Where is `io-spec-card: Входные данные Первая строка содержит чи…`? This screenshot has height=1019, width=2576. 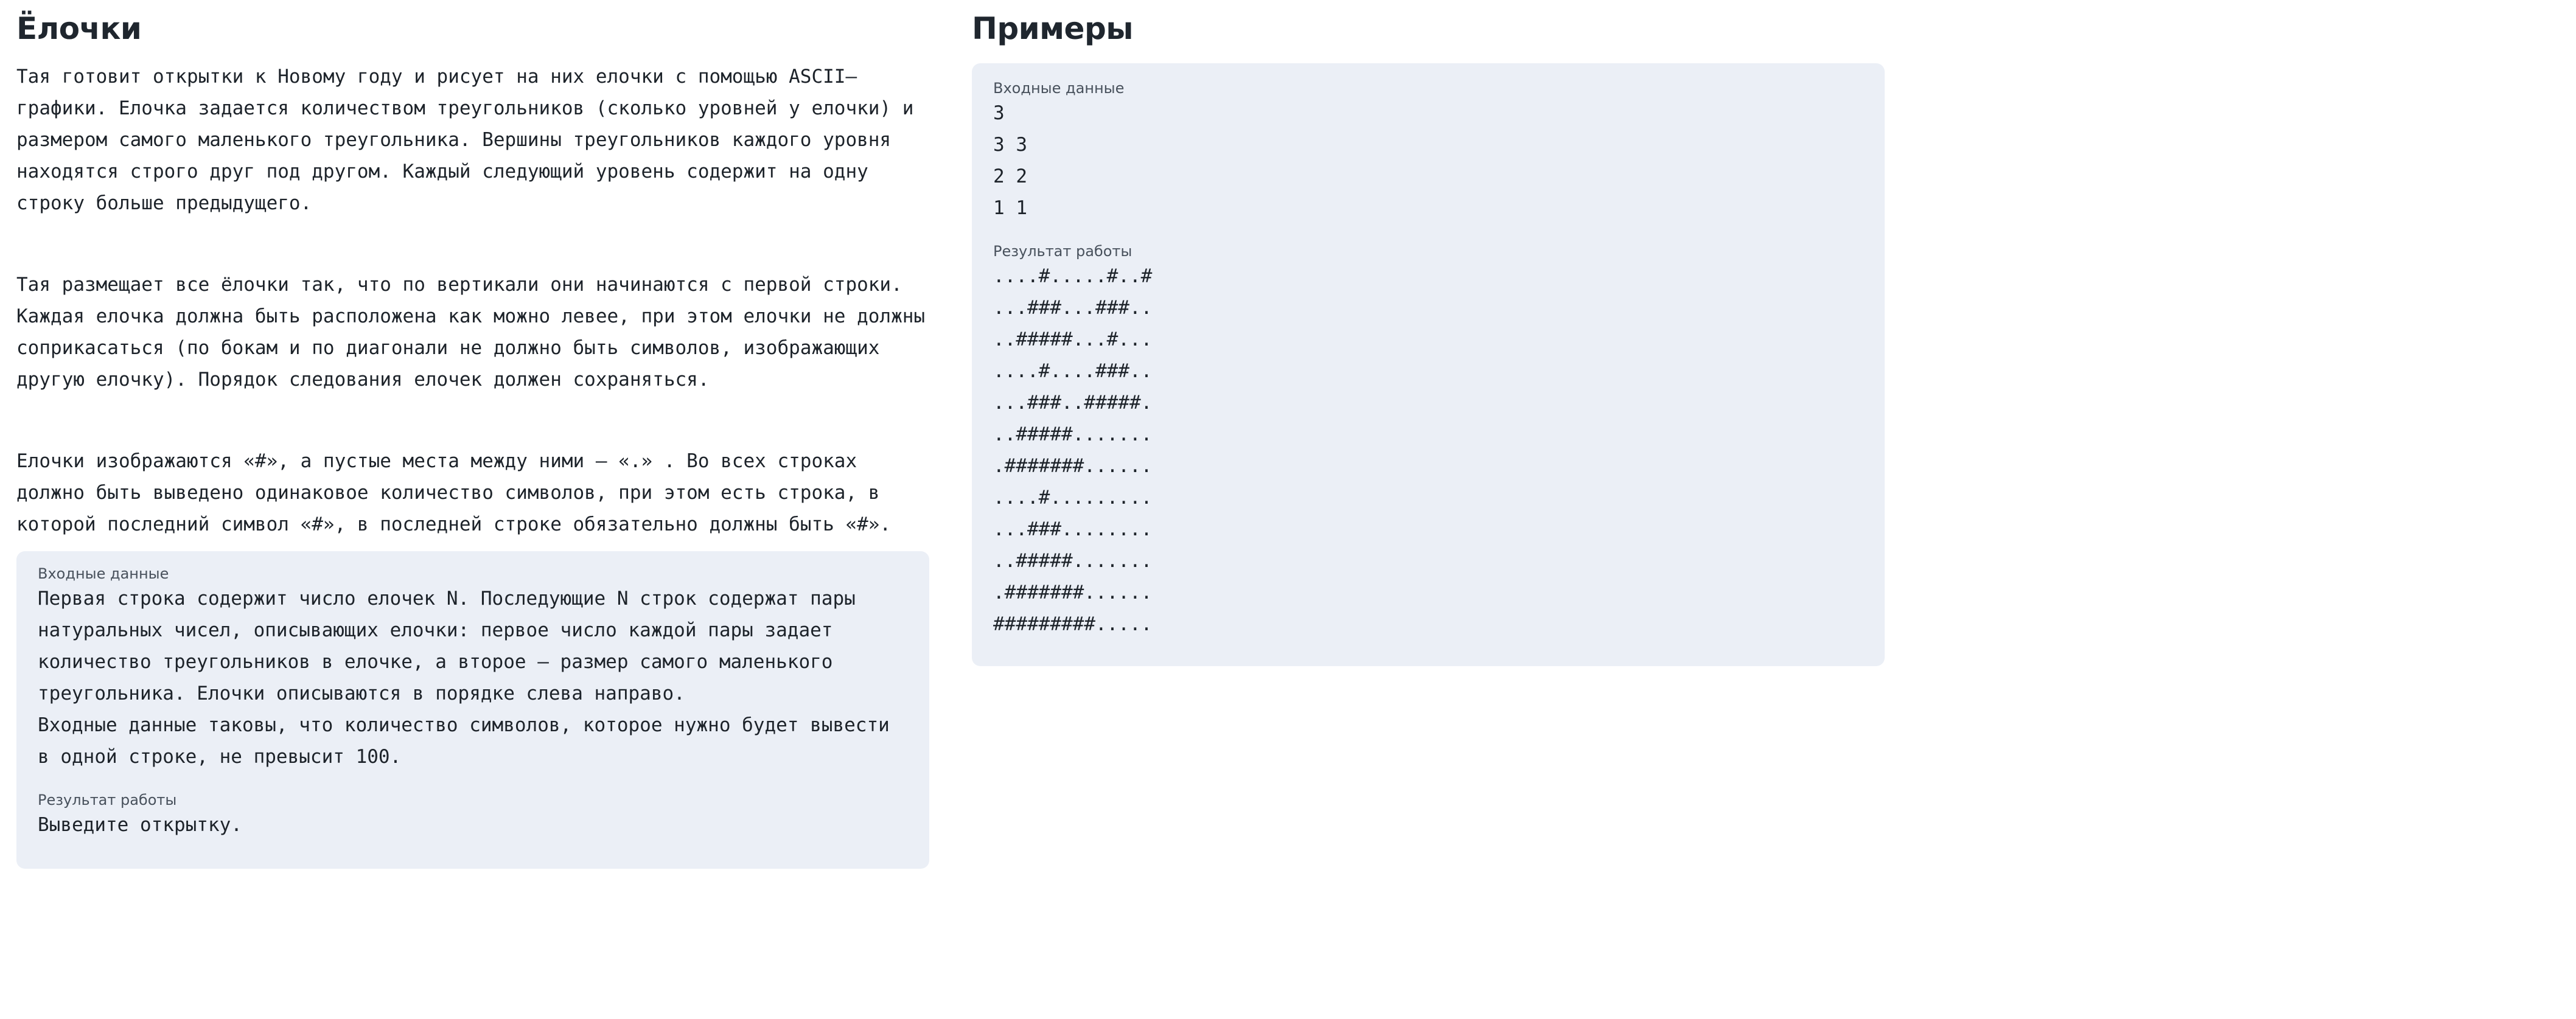
io-spec-card: Входные данные Первая строка содержит чи… is located at coordinates (472, 710).